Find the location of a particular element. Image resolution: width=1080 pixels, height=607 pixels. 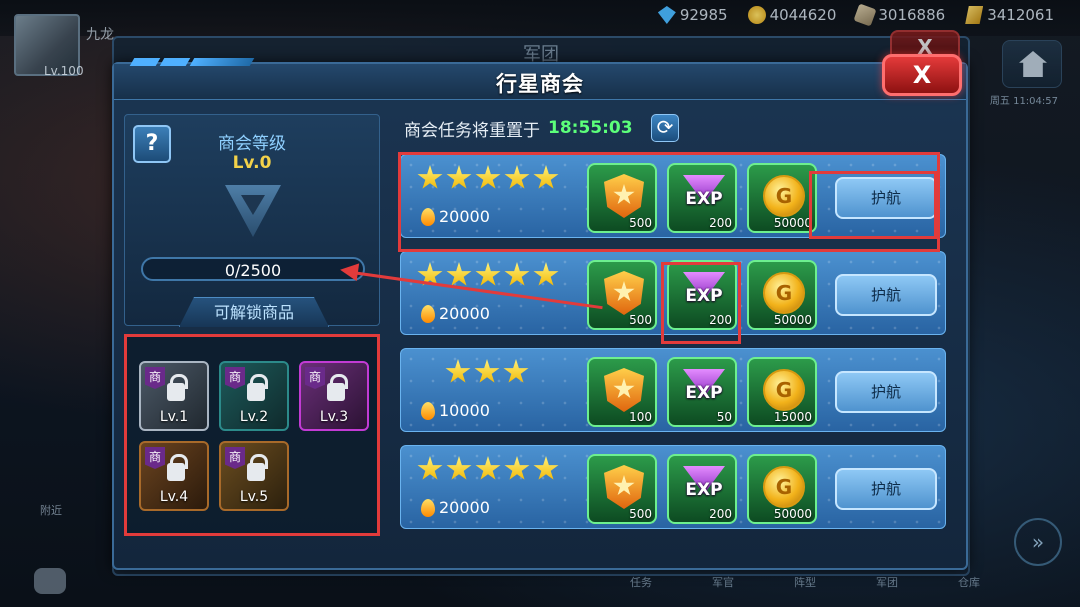

unlock-item-lv1: 商 Lv.1 is located at coordinates (174, 396).